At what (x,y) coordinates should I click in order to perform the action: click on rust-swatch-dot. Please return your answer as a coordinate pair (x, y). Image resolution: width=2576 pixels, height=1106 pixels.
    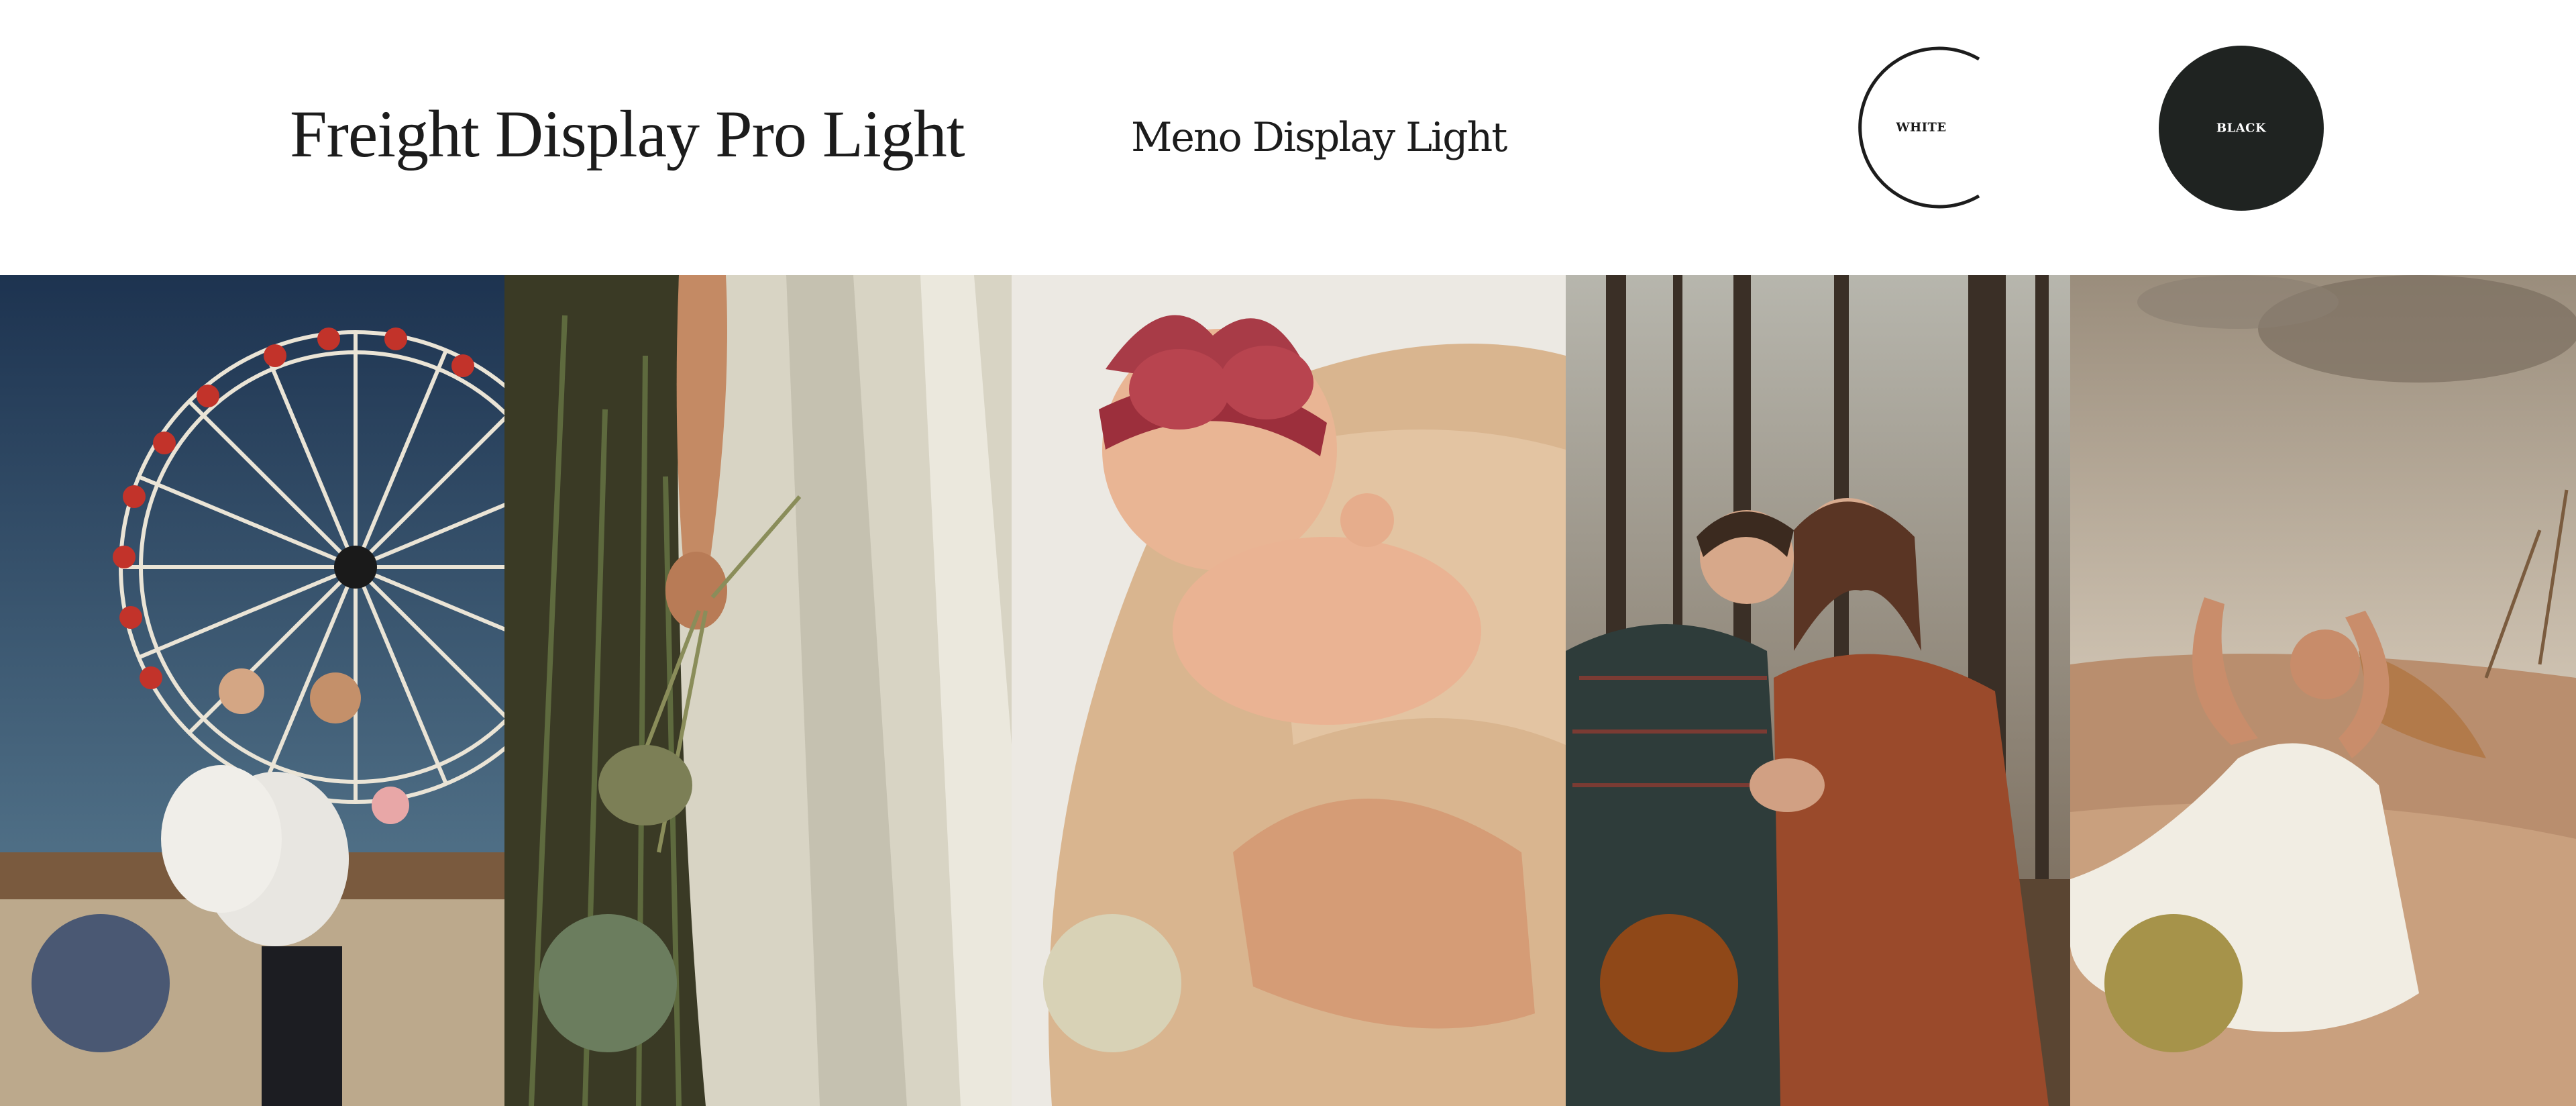
    Looking at the image, I should click on (1669, 983).